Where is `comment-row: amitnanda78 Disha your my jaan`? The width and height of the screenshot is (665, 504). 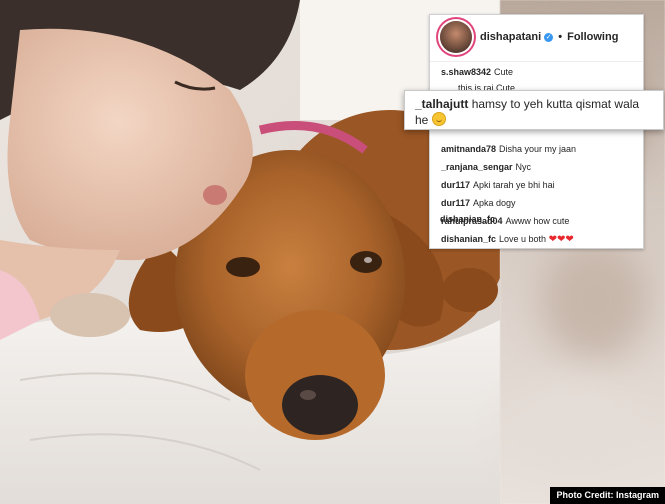 comment-row: amitnanda78 Disha your my jaan is located at coordinates (508, 149).